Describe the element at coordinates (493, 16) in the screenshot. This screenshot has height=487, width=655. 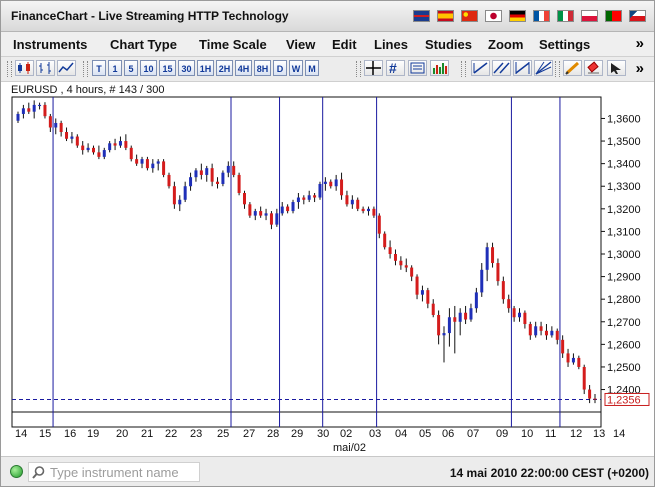
I see `japan-flag-icon` at that location.